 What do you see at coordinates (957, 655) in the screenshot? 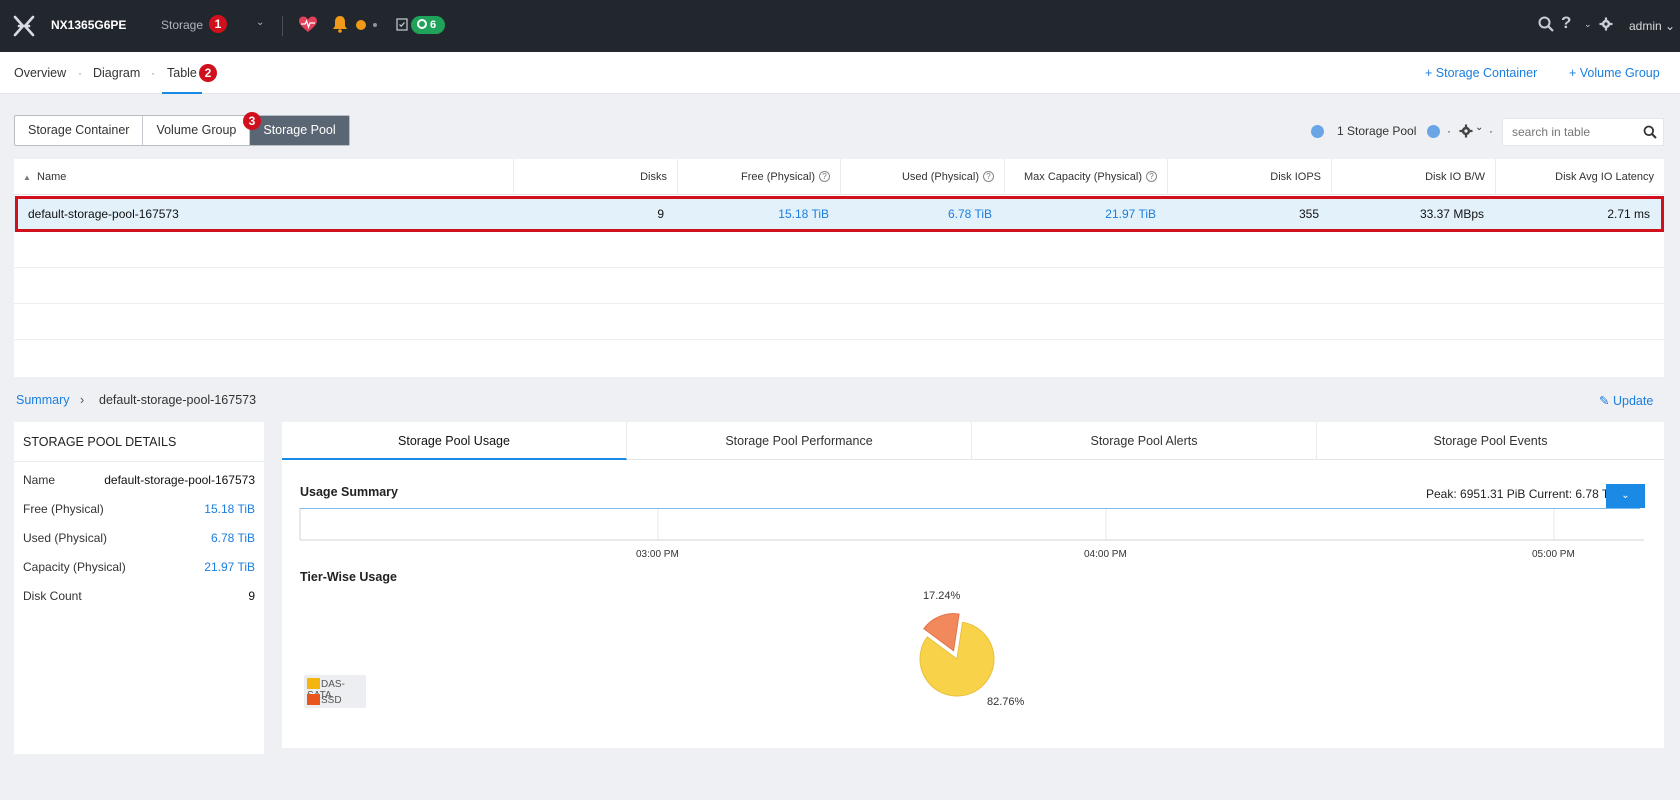
I see `tier-wise-usage-pie` at bounding box center [957, 655].